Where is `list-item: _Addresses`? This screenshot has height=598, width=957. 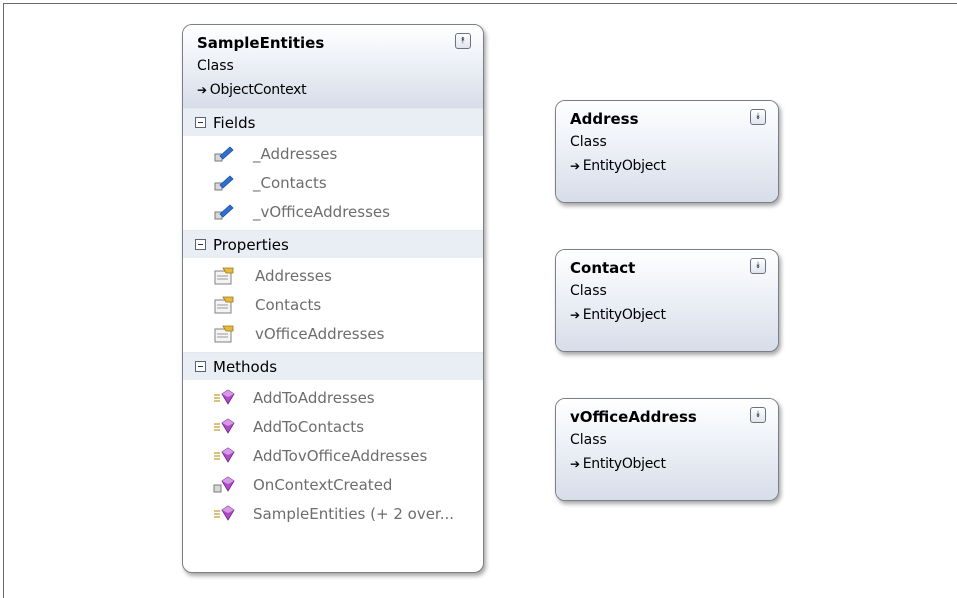 list-item: _Addresses is located at coordinates (333, 153).